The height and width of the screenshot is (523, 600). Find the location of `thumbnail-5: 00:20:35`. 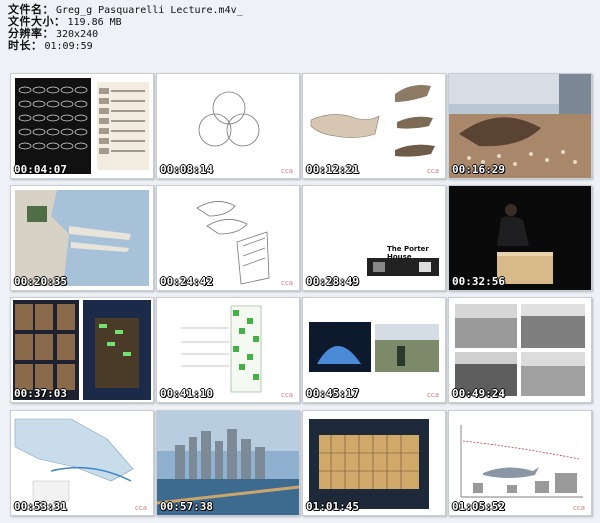

thumbnail-5: 00:20:35 is located at coordinates (82, 238).